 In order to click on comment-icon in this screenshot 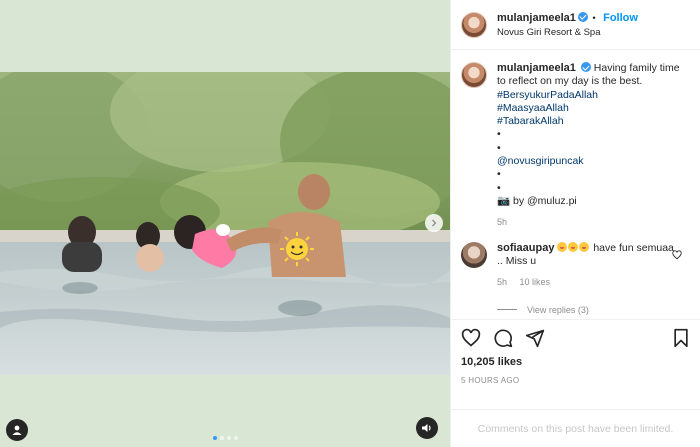, I will do `click(503, 338)`.